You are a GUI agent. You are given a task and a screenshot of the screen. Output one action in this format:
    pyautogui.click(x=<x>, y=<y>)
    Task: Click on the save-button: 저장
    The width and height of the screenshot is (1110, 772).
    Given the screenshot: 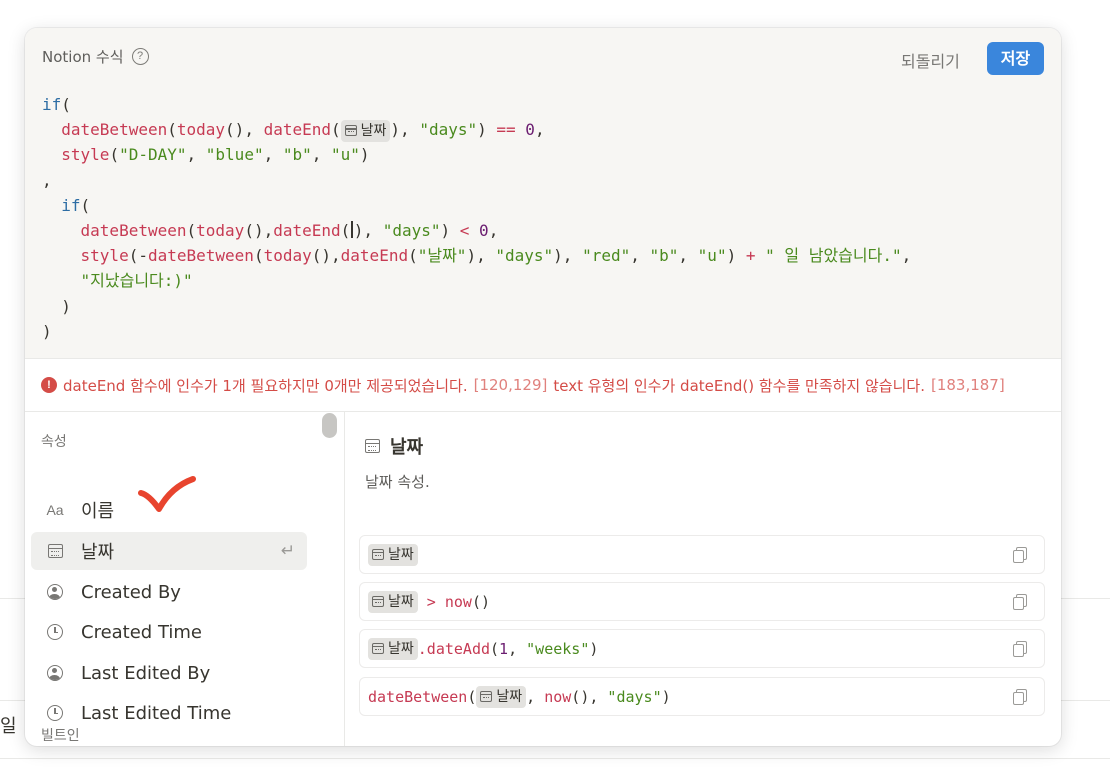 What is the action you would take?
    pyautogui.click(x=1015, y=58)
    